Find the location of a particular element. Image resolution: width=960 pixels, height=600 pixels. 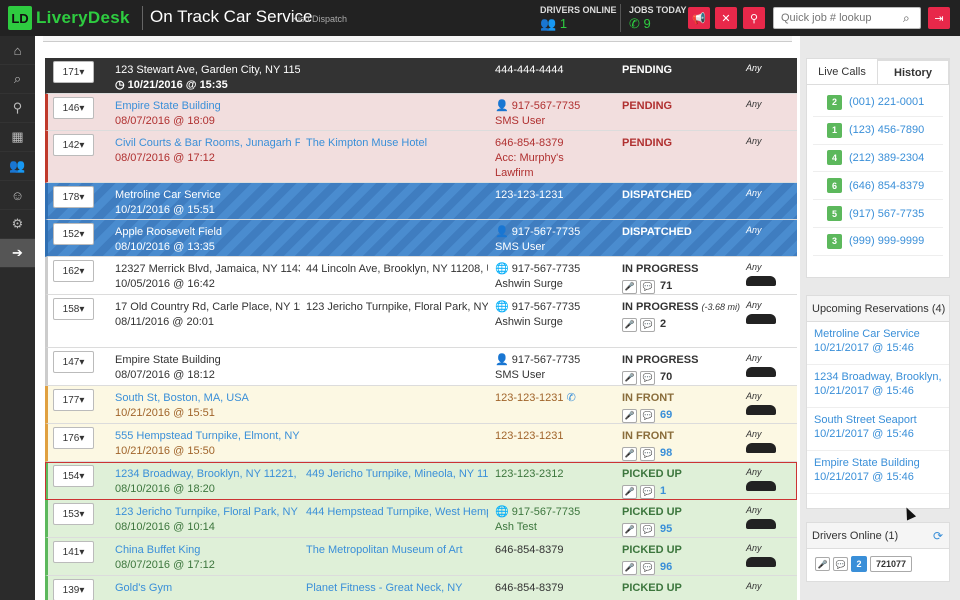

megaphone-button: 📢 is located at coordinates (699, 18).